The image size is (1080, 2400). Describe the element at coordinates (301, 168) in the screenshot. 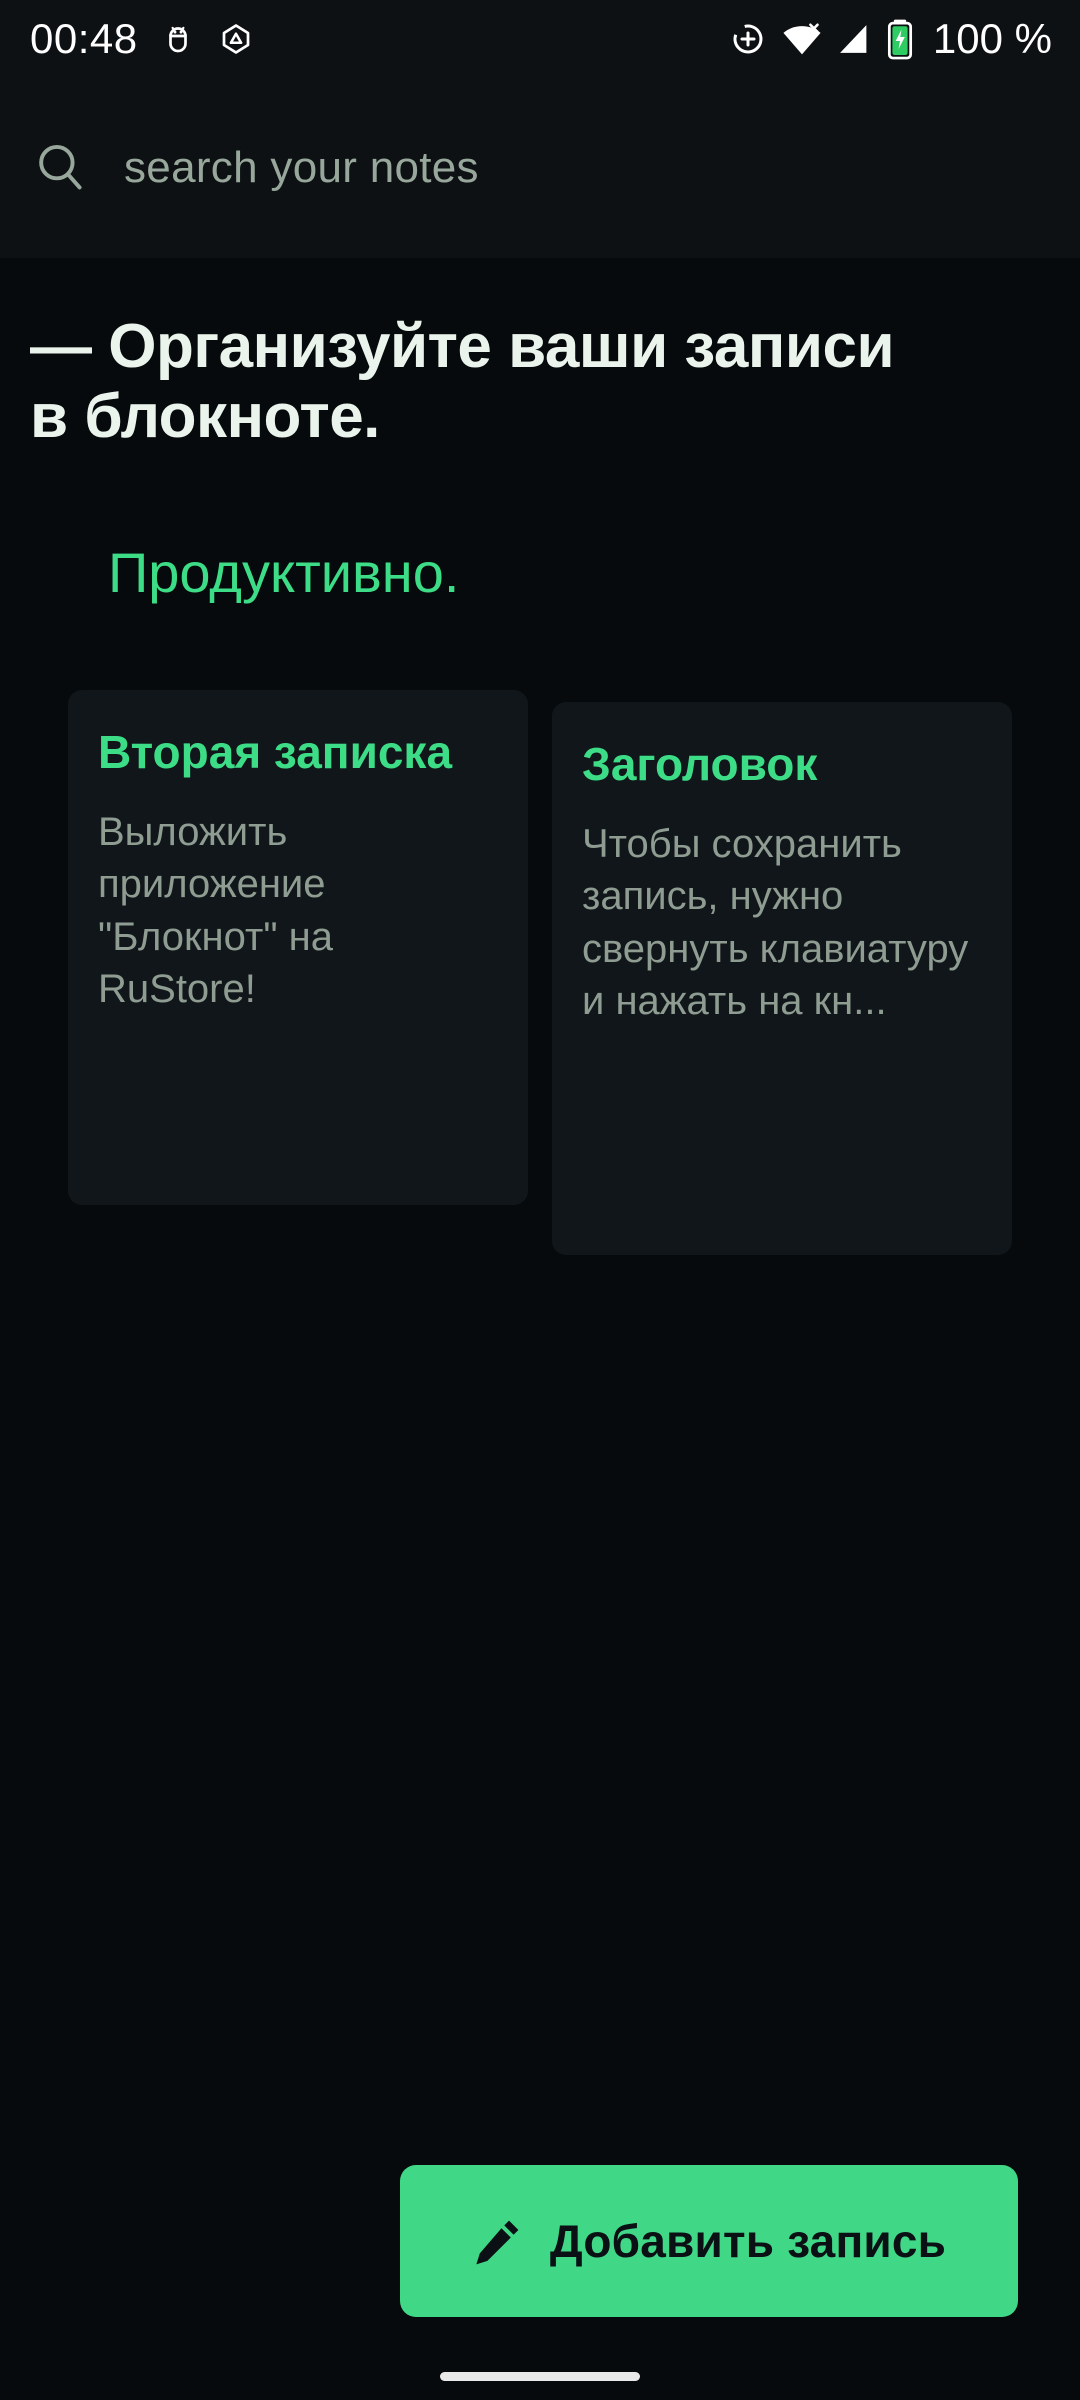

I see `search-input: search your notes` at that location.